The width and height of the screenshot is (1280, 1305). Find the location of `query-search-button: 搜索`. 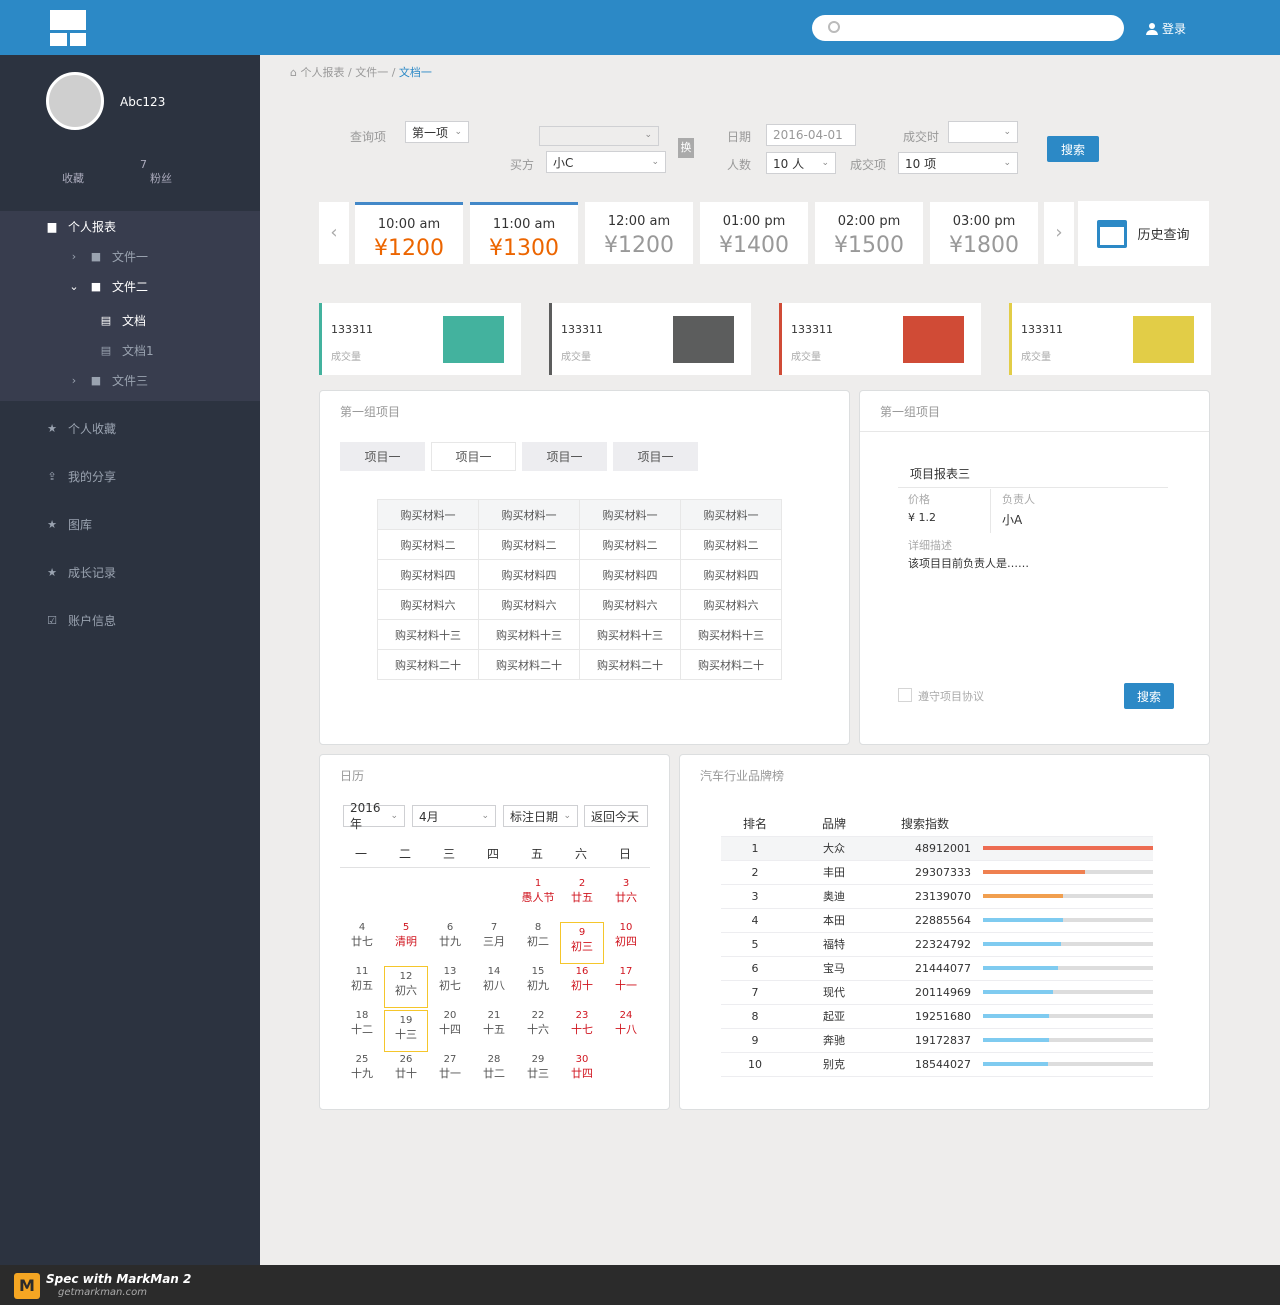

query-search-button: 搜索 is located at coordinates (1073, 149).